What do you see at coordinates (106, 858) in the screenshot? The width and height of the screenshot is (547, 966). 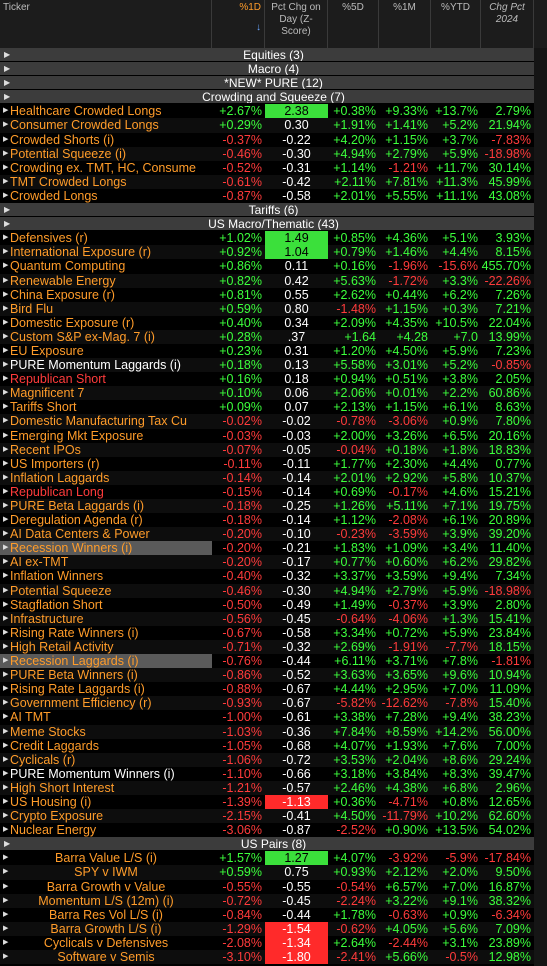 I see `ticker-name: ▶ Barra Value L/S (i)` at bounding box center [106, 858].